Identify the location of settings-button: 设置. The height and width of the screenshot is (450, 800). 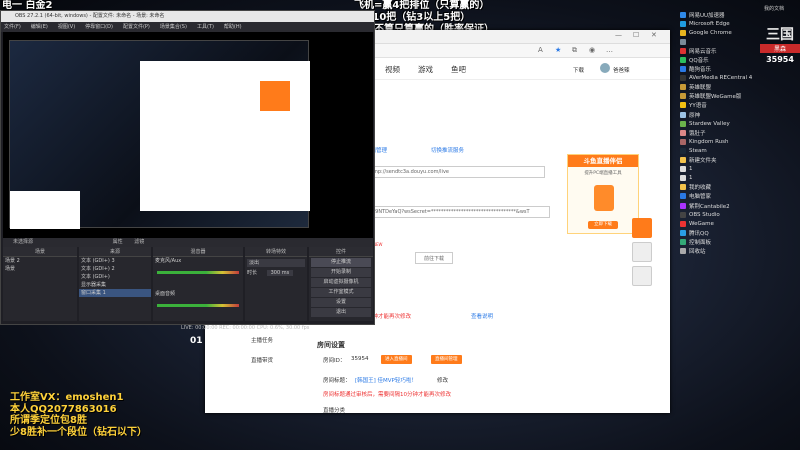
(341, 302).